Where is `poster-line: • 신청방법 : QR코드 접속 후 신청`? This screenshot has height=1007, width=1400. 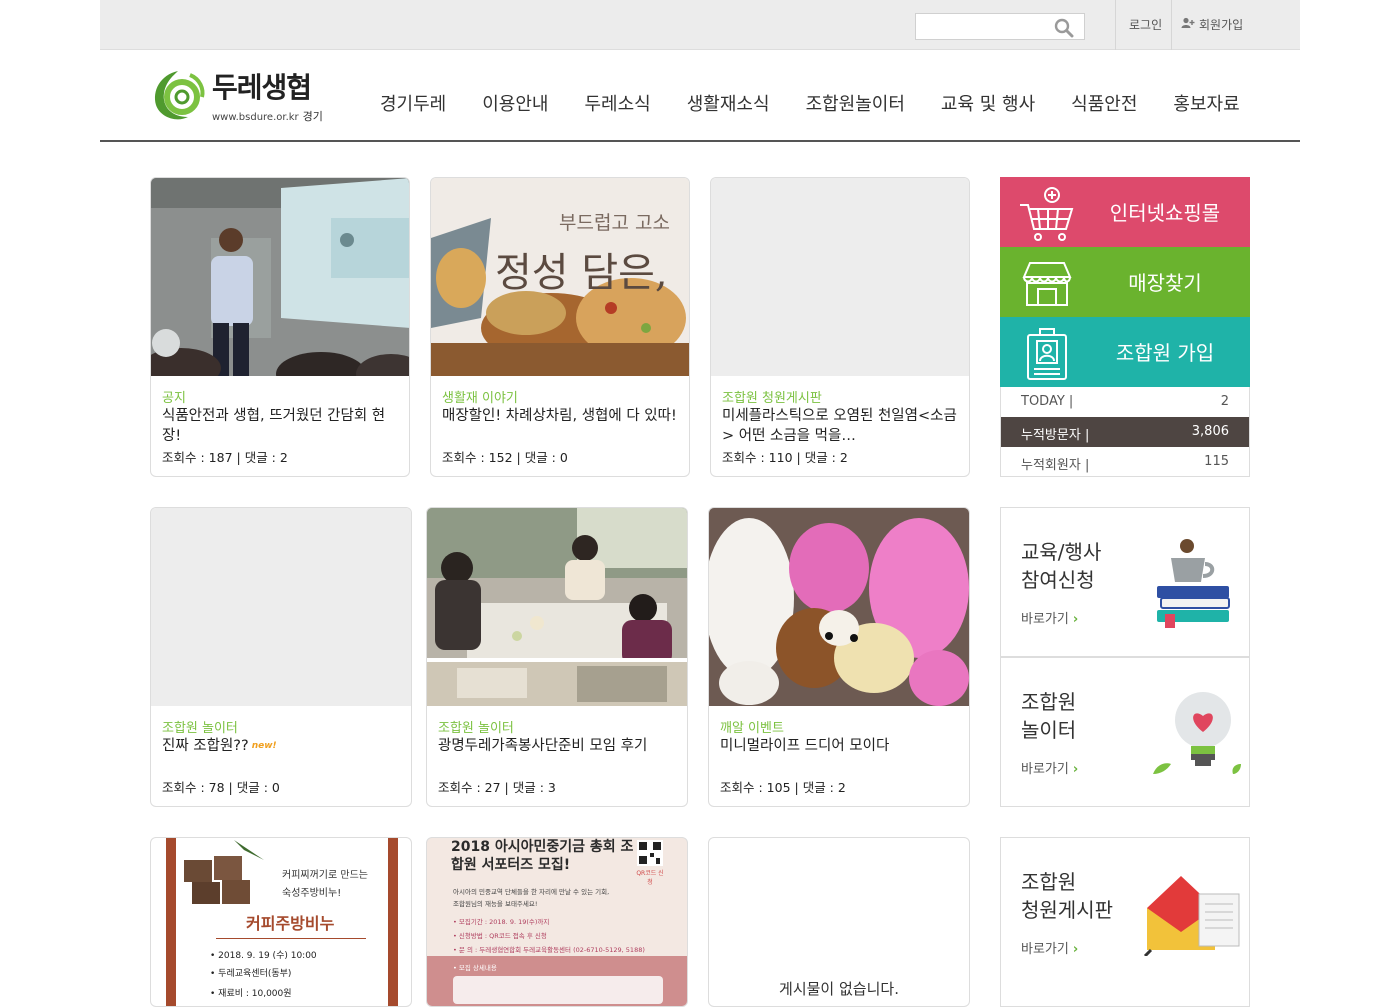 poster-line: • 신청방법 : QR코드 접속 후 신청 is located at coordinates (500, 936).